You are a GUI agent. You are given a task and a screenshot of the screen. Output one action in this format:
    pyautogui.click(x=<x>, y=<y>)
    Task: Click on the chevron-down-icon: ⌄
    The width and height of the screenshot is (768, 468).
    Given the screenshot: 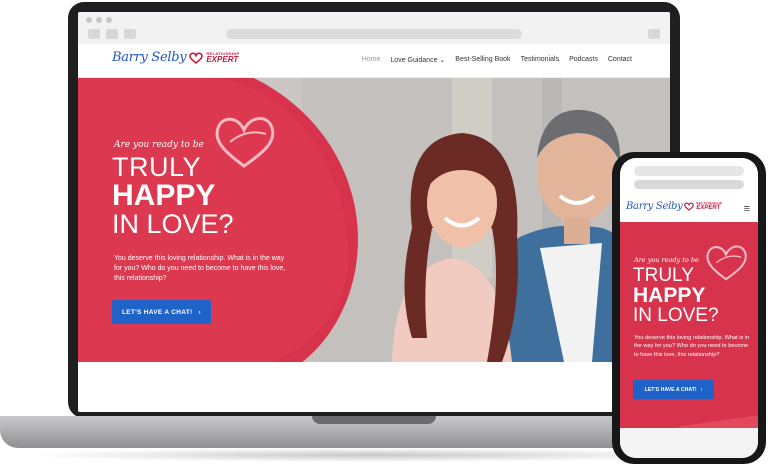 What is the action you would take?
    pyautogui.click(x=442, y=60)
    